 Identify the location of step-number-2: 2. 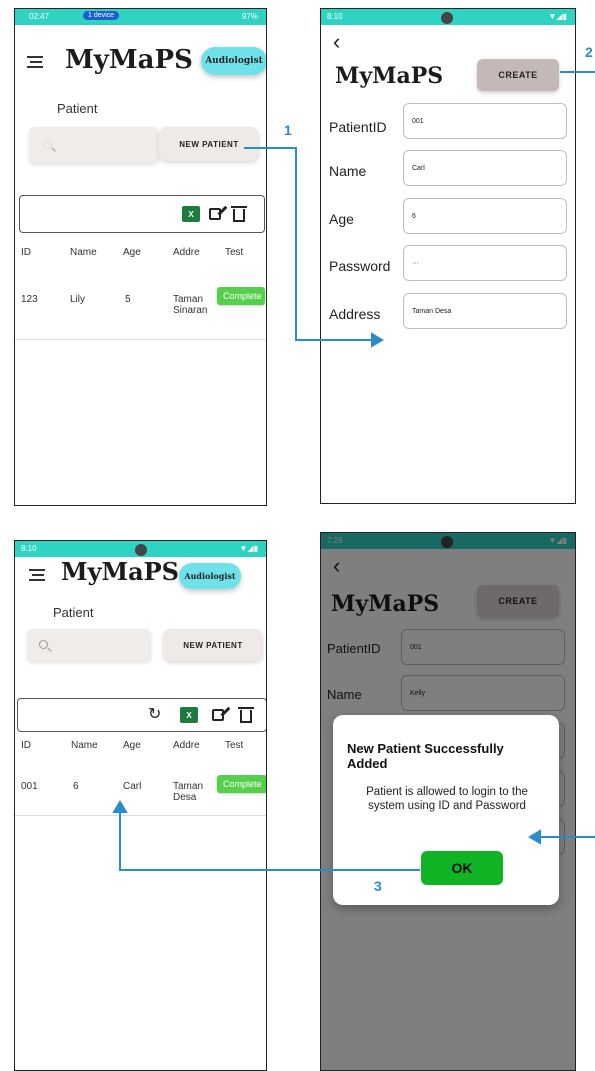
(589, 52).